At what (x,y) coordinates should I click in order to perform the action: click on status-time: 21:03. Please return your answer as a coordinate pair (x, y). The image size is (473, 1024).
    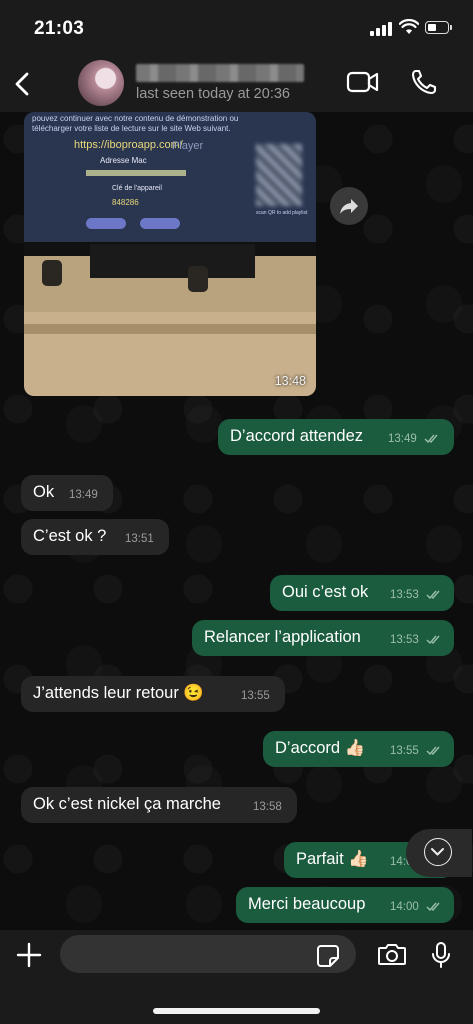
    Looking at the image, I should click on (59, 28).